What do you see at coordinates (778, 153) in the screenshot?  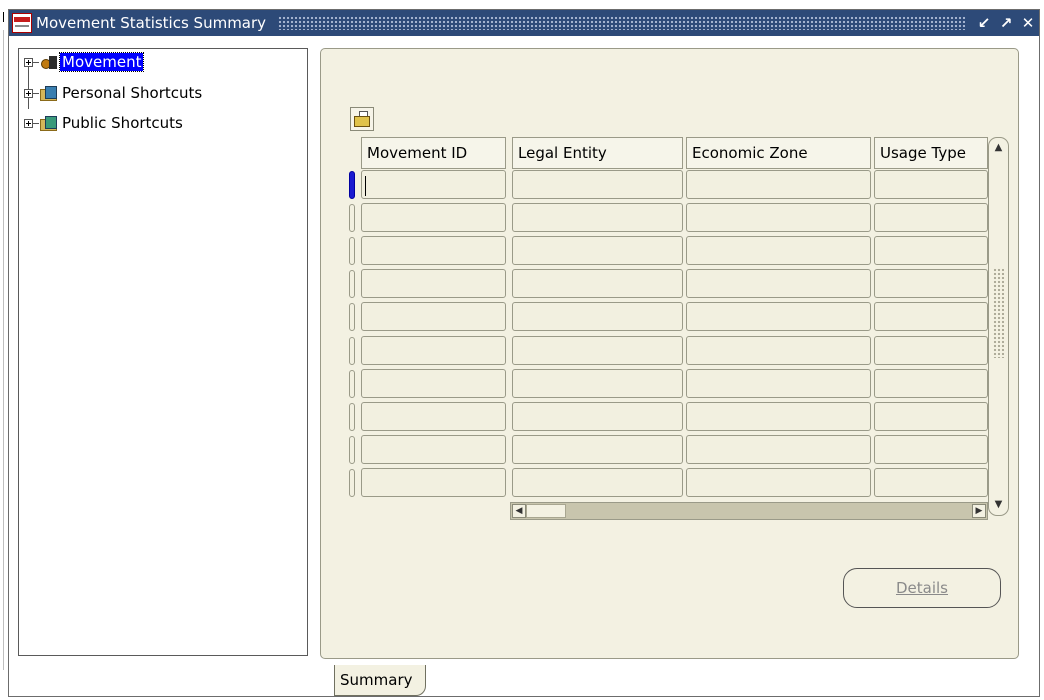 I see `column-header-economic-zone: Economic Zone` at bounding box center [778, 153].